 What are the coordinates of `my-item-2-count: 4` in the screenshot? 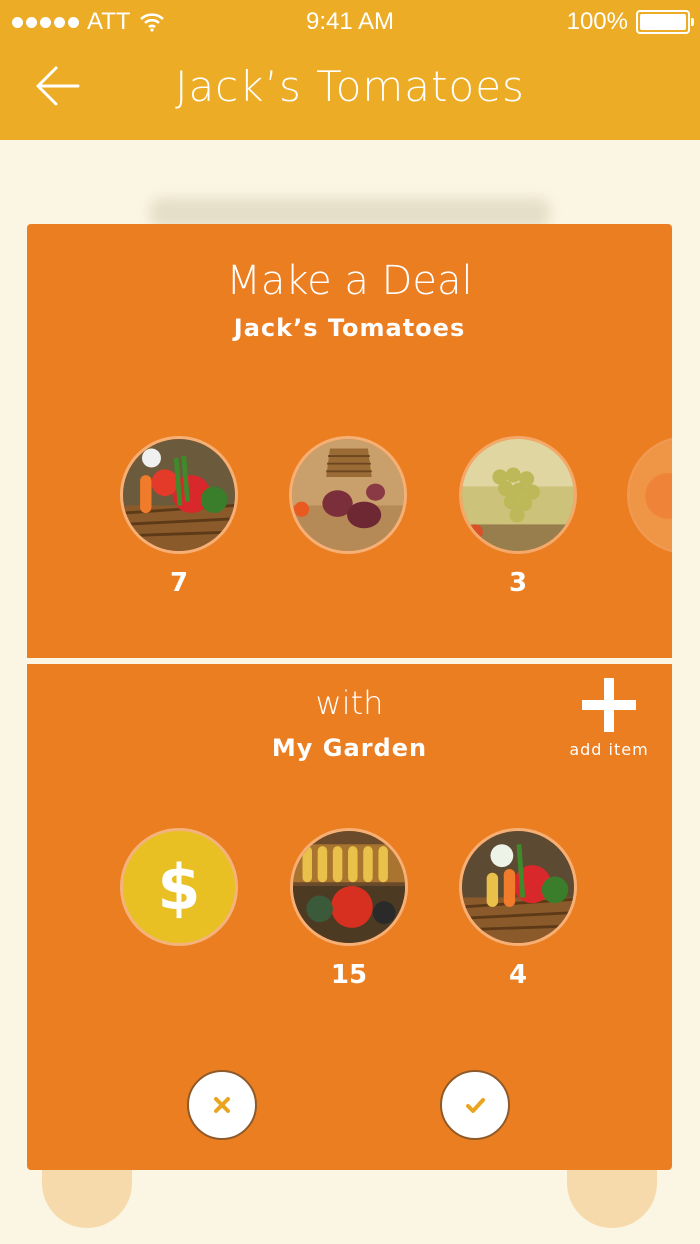 It's located at (518, 975).